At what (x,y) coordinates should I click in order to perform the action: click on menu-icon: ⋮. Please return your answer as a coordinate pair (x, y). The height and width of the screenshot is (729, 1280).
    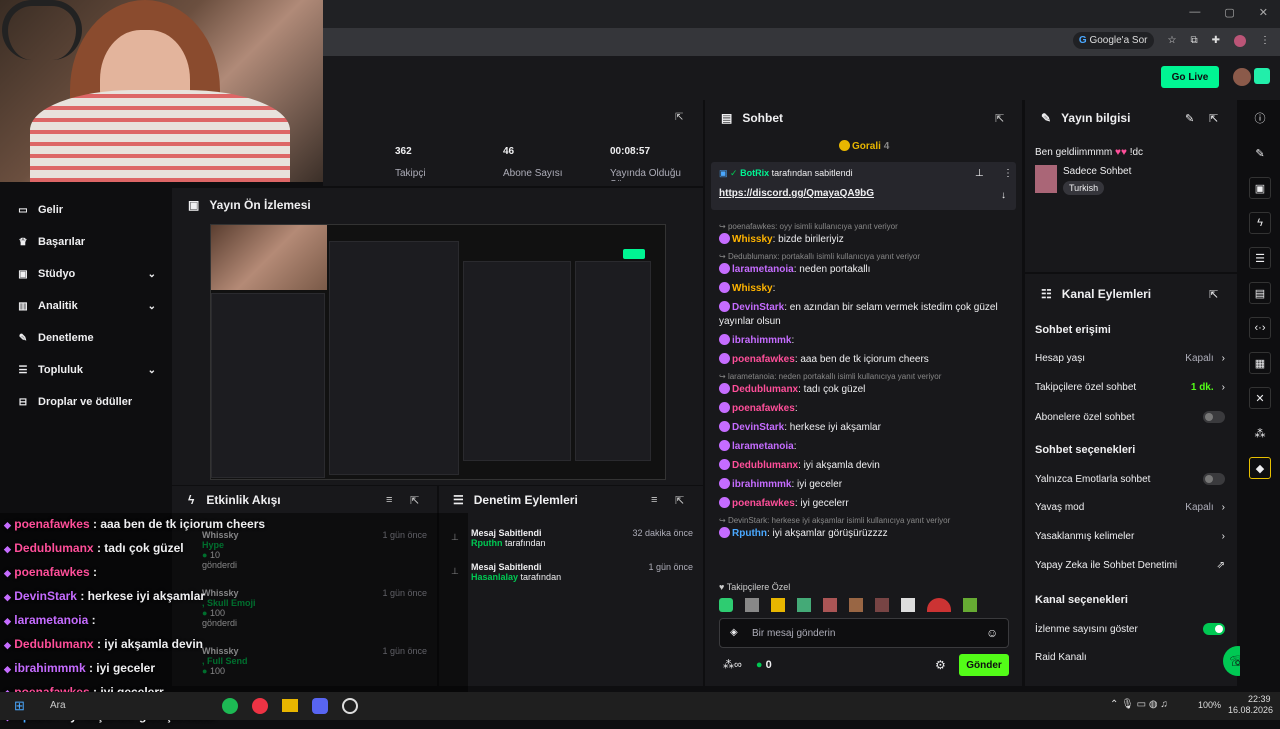
    Looking at the image, I should click on (1265, 40).